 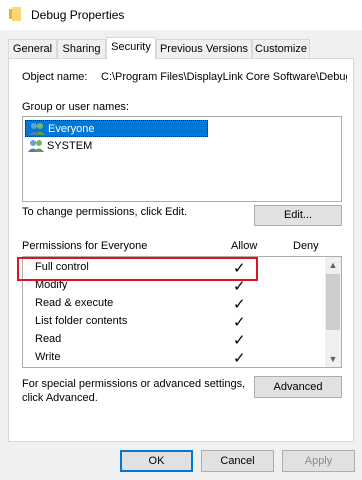 What do you see at coordinates (81, 48) in the screenshot?
I see `tab-sharing: Sharing` at bounding box center [81, 48].